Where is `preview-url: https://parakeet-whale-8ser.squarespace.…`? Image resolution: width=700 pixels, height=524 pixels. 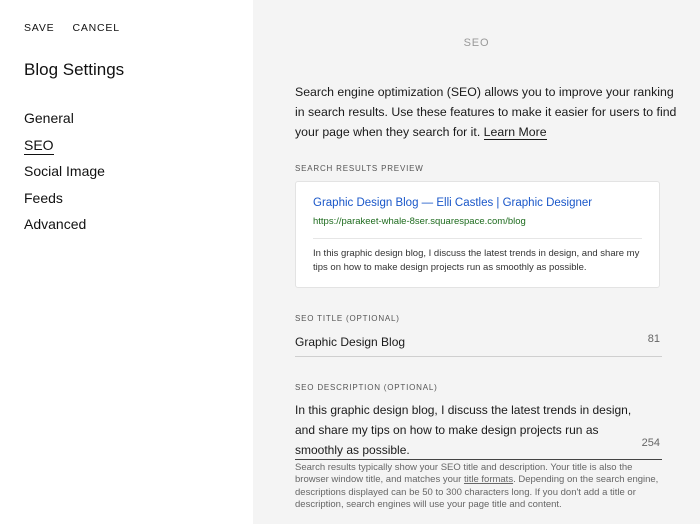 preview-url: https://parakeet-whale-8ser.squarespace.… is located at coordinates (419, 221).